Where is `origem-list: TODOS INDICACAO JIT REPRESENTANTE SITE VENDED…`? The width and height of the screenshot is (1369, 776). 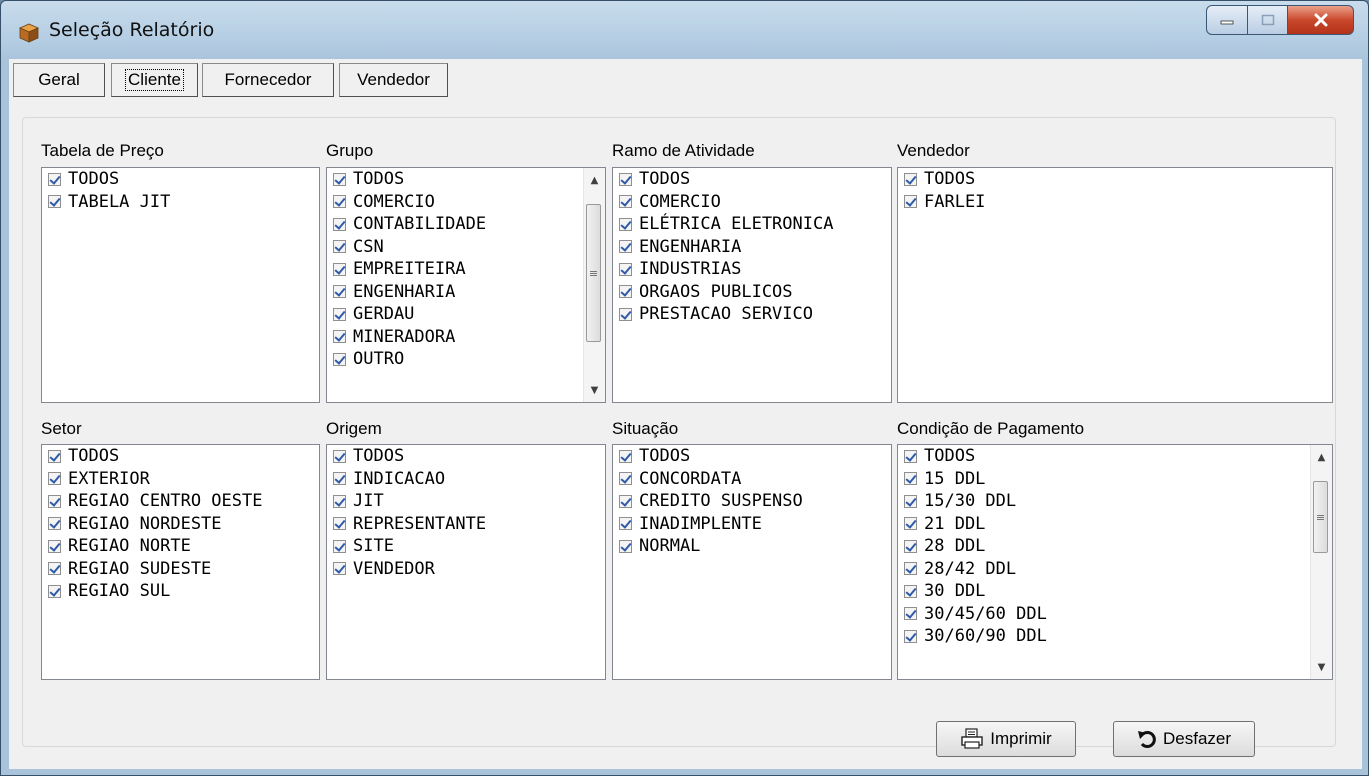 origem-list: TODOS INDICACAO JIT REPRESENTANTE SITE VENDED… is located at coordinates (466, 562).